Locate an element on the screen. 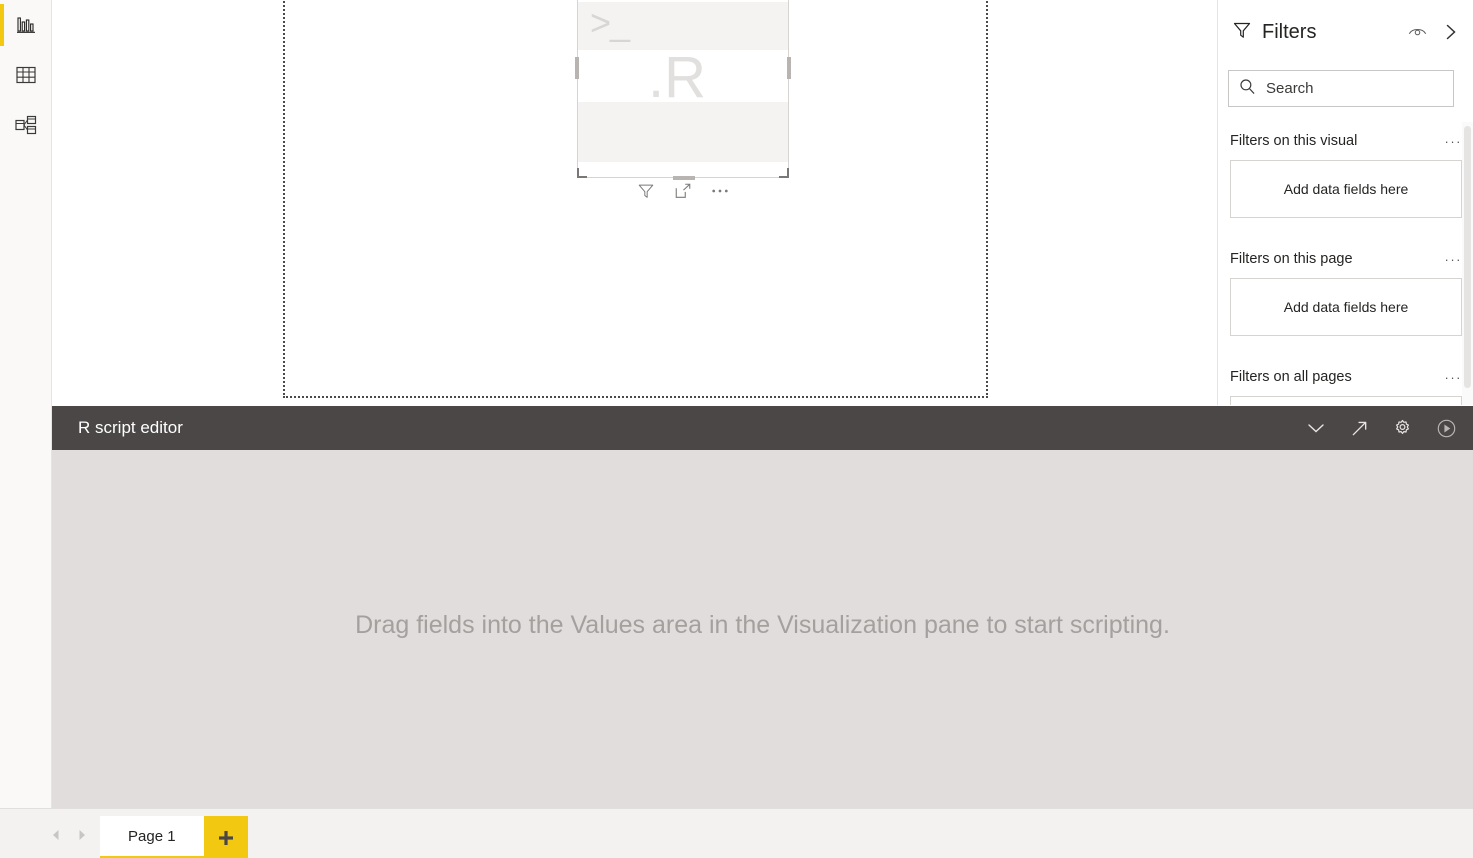  plus-icon is located at coordinates (225, 838).